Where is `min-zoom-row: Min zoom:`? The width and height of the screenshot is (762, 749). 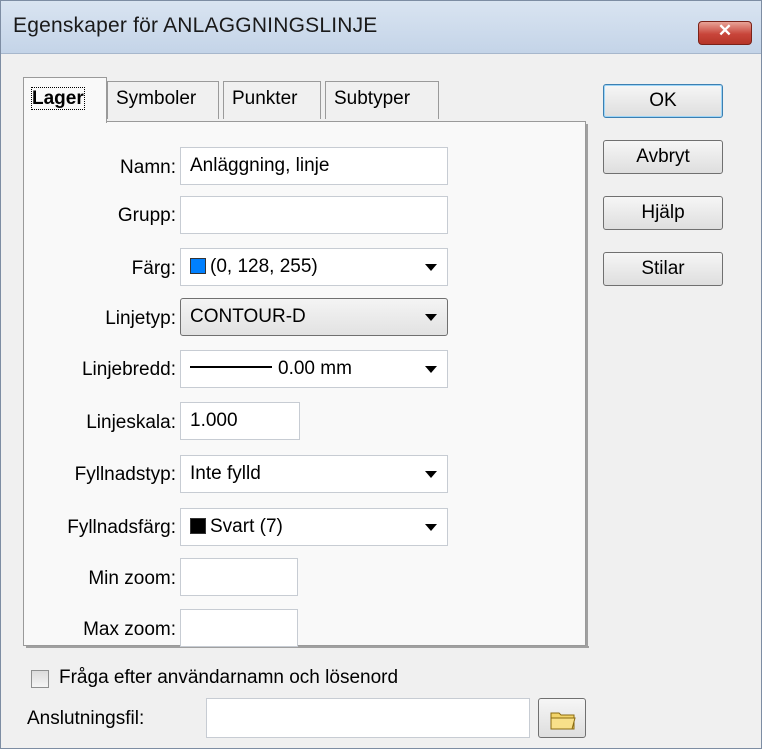
min-zoom-row: Min zoom: is located at coordinates (100, 579).